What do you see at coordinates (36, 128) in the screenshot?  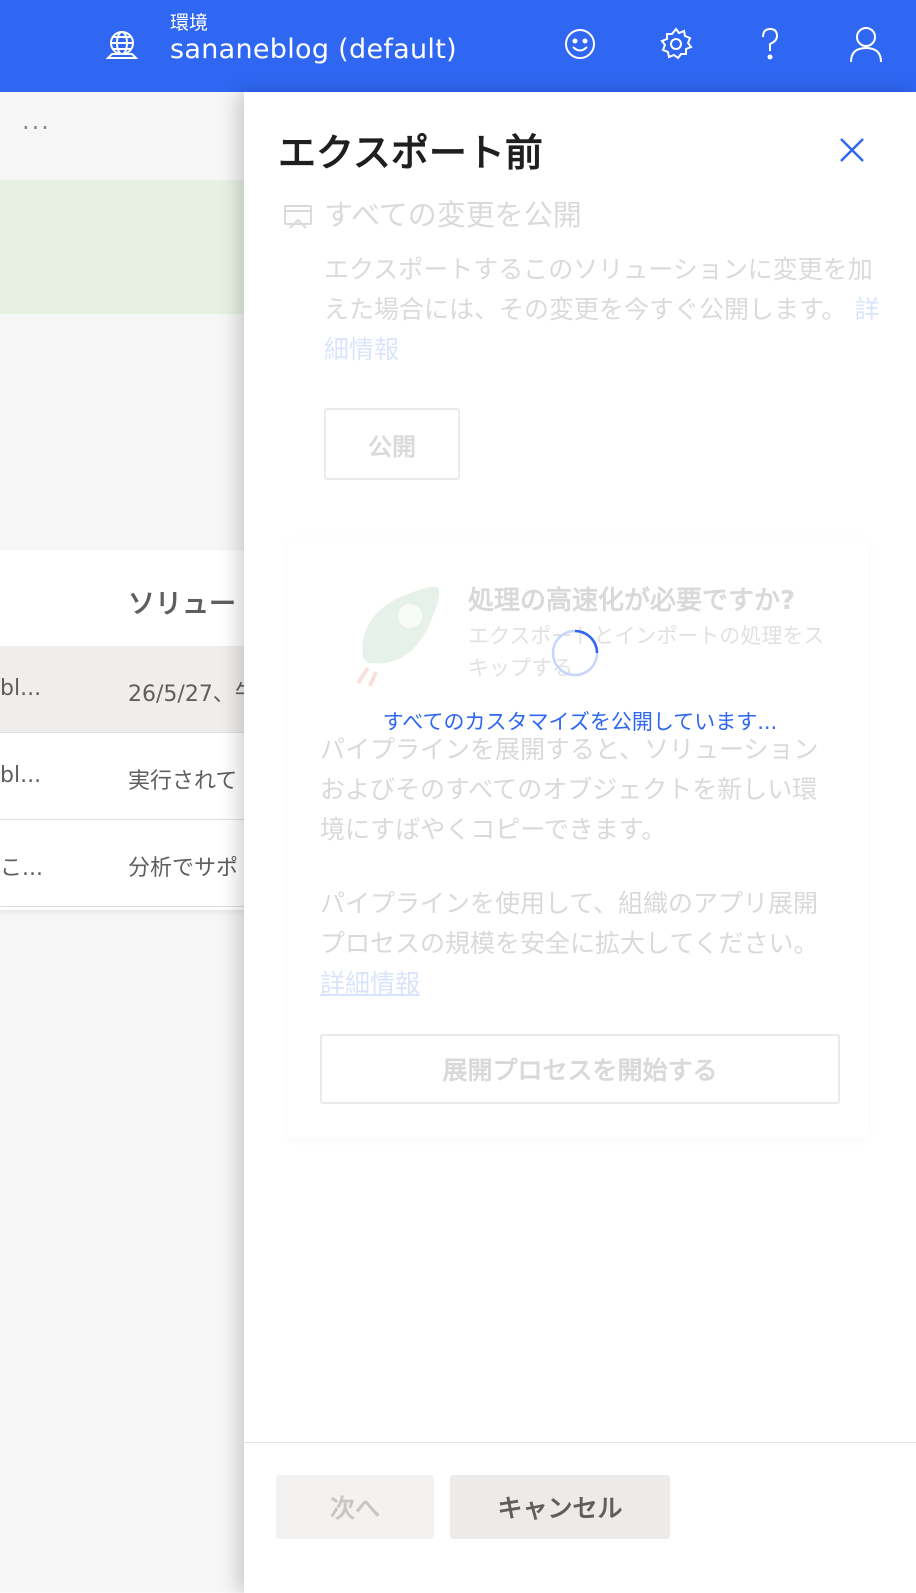 I see `more-options-button: ···` at bounding box center [36, 128].